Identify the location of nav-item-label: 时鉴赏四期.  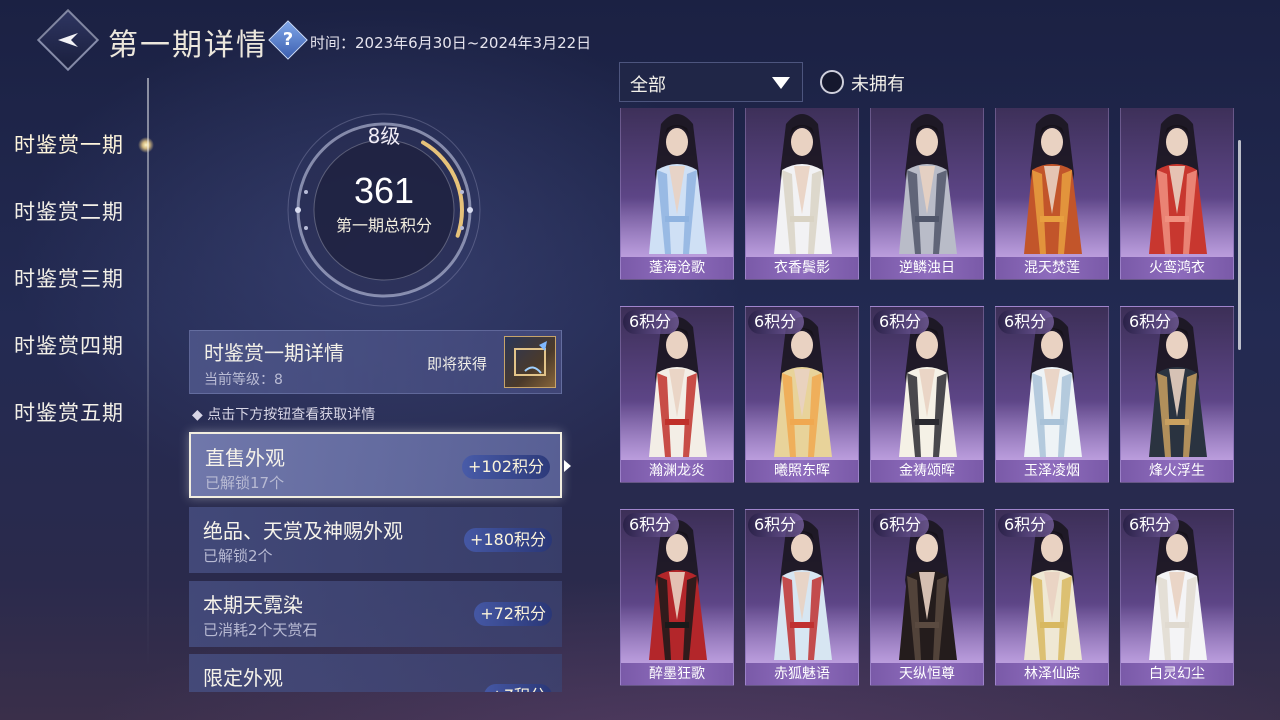
(69, 346).